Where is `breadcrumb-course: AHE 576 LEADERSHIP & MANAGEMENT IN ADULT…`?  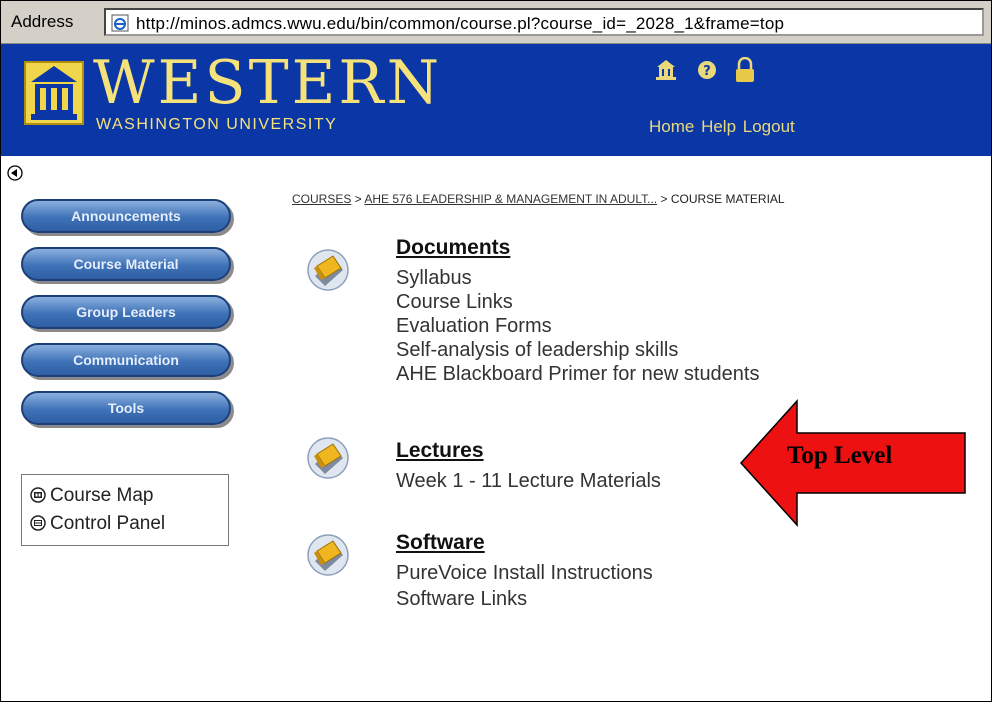
breadcrumb-course: AHE 576 LEADERSHIP & MANAGEMENT IN ADULT… is located at coordinates (510, 199).